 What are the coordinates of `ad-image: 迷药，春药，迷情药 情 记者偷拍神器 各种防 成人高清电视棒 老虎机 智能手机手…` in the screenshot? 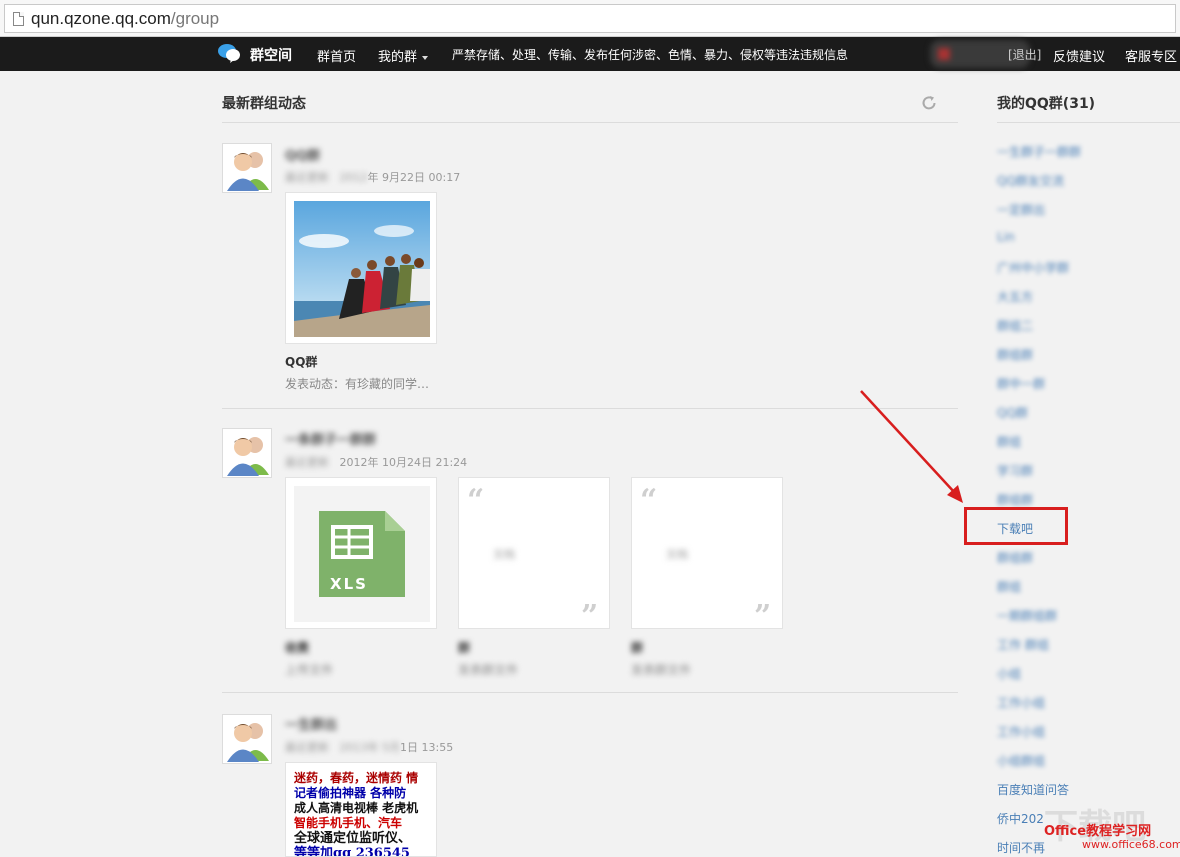 It's located at (362, 813).